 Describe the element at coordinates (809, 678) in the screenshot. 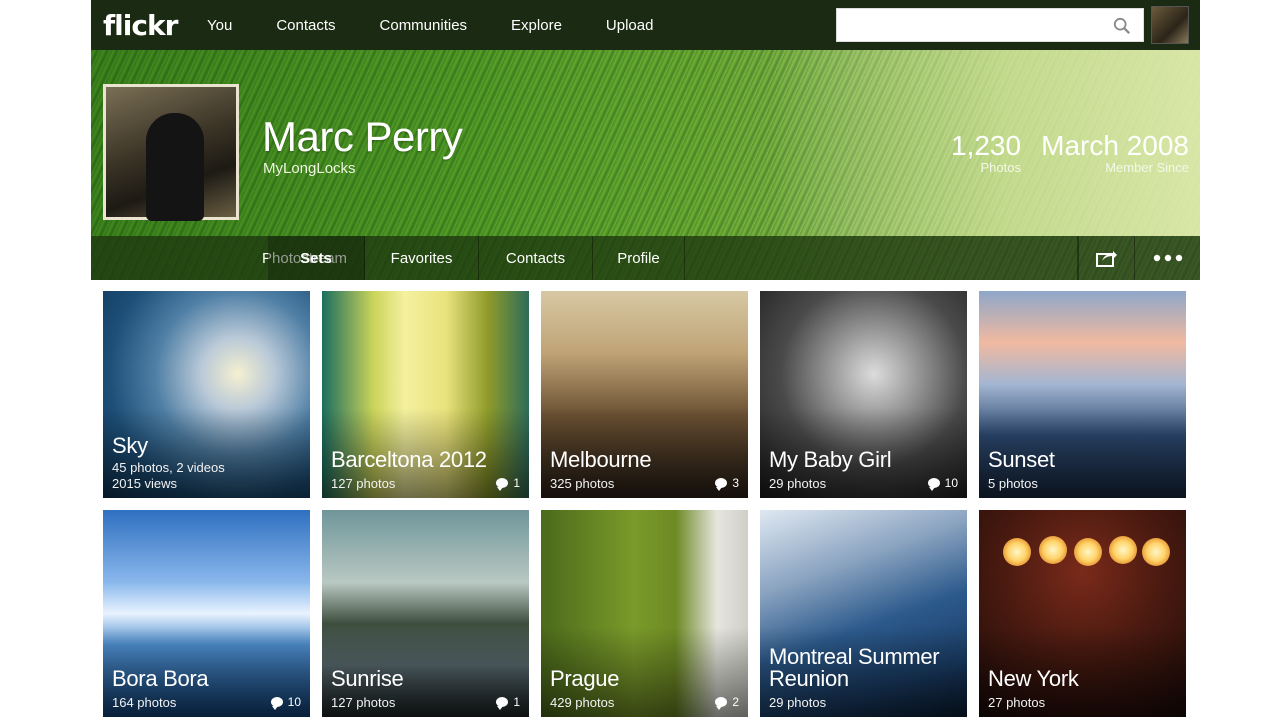

I see `set-title-line2: Reunion` at that location.